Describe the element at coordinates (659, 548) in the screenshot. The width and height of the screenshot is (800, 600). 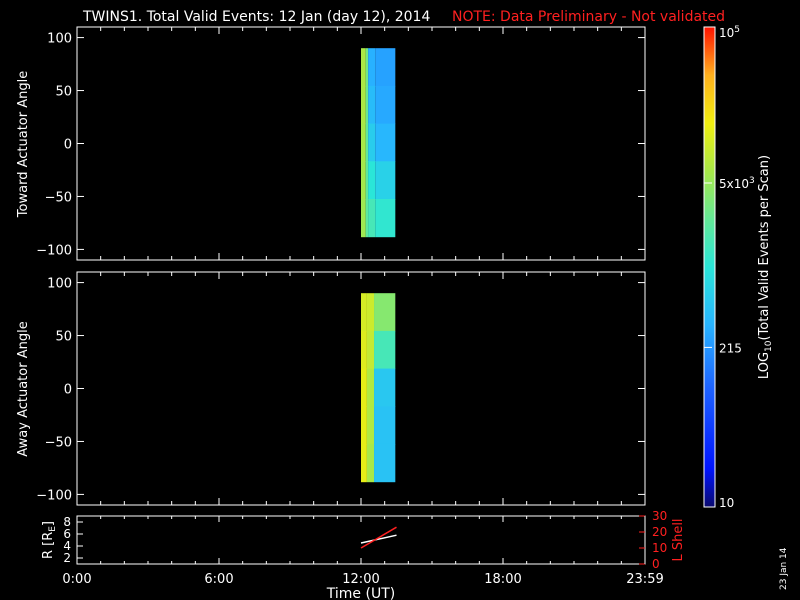
I see `l-shell-tick-label: 10` at that location.